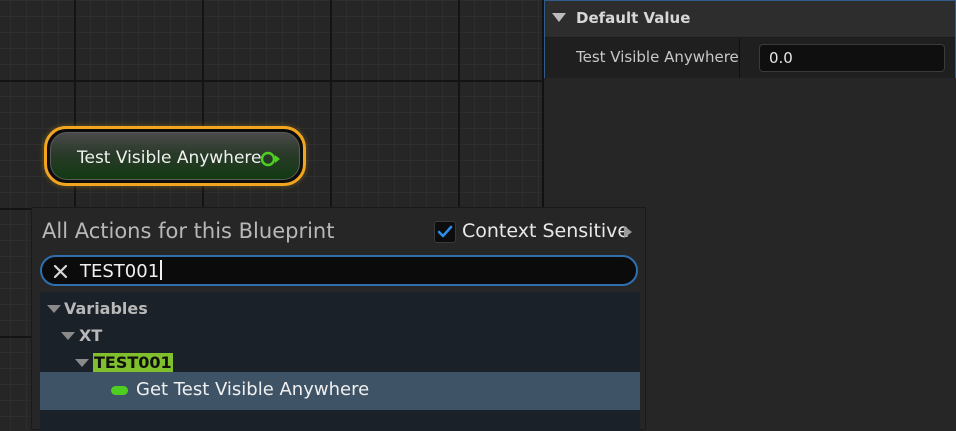 This screenshot has width=956, height=431. What do you see at coordinates (253, 389) in the screenshot?
I see `action-item-label: Get Test Visible Anywhere` at bounding box center [253, 389].